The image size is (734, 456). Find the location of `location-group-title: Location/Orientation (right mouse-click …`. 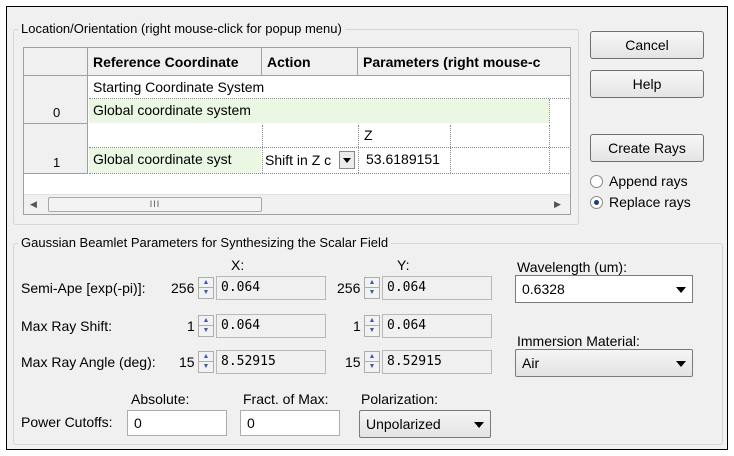

location-group-title: Location/Orientation (right mouse-click … is located at coordinates (181, 28).